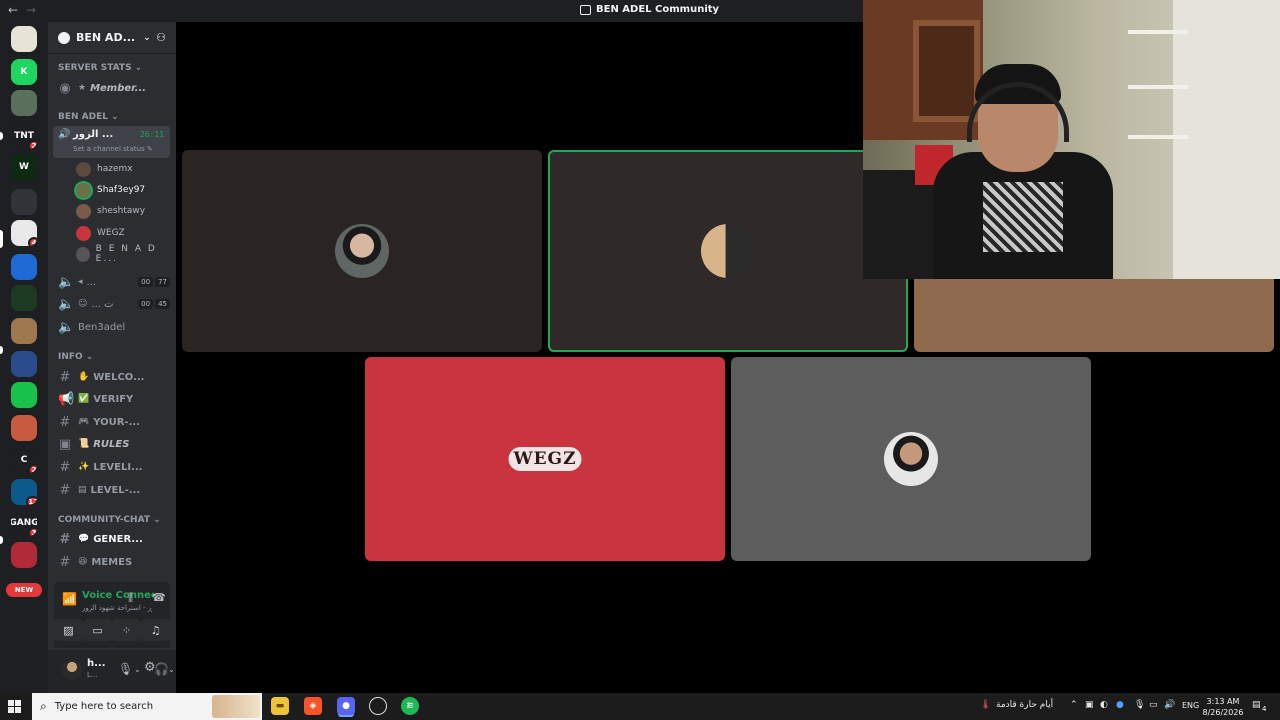  What do you see at coordinates (100, 233) in the screenshot?
I see `voice-user: WEGZ` at bounding box center [100, 233].